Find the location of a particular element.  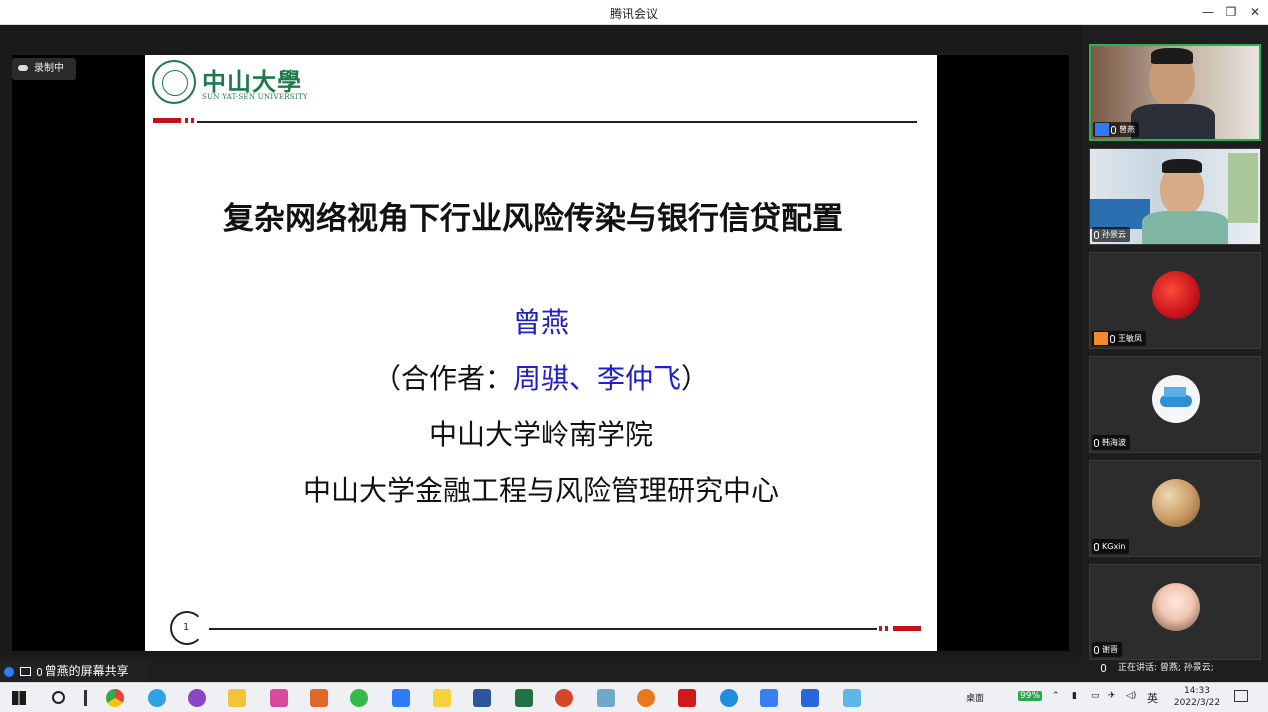

screen-icon is located at coordinates (25, 671).